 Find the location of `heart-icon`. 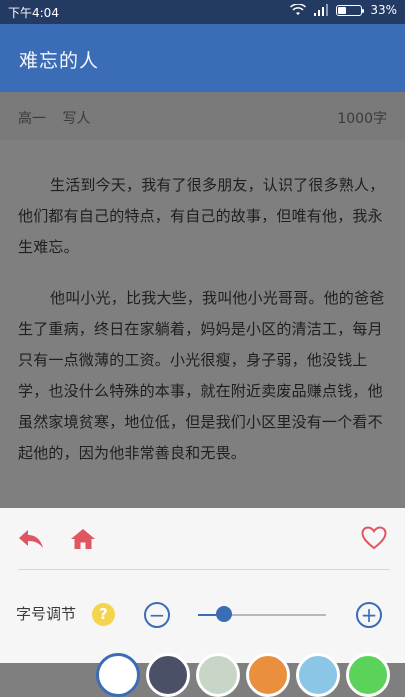

heart-icon is located at coordinates (374, 538).